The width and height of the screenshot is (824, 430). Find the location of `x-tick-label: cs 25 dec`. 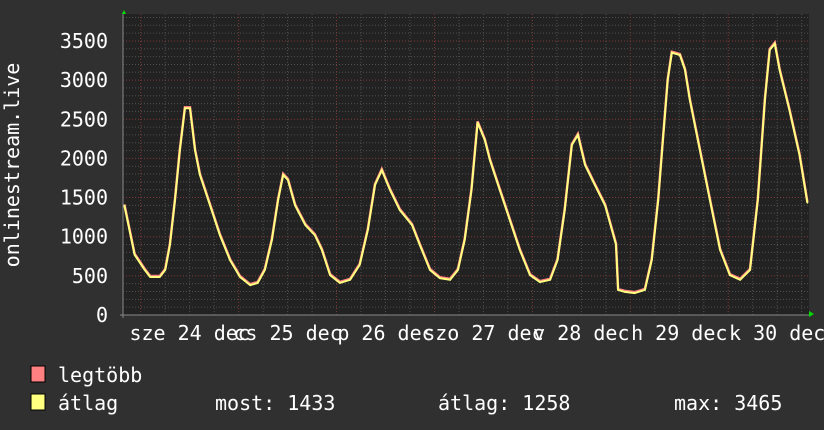

x-tick-label: cs 25 dec is located at coordinates (287, 333).